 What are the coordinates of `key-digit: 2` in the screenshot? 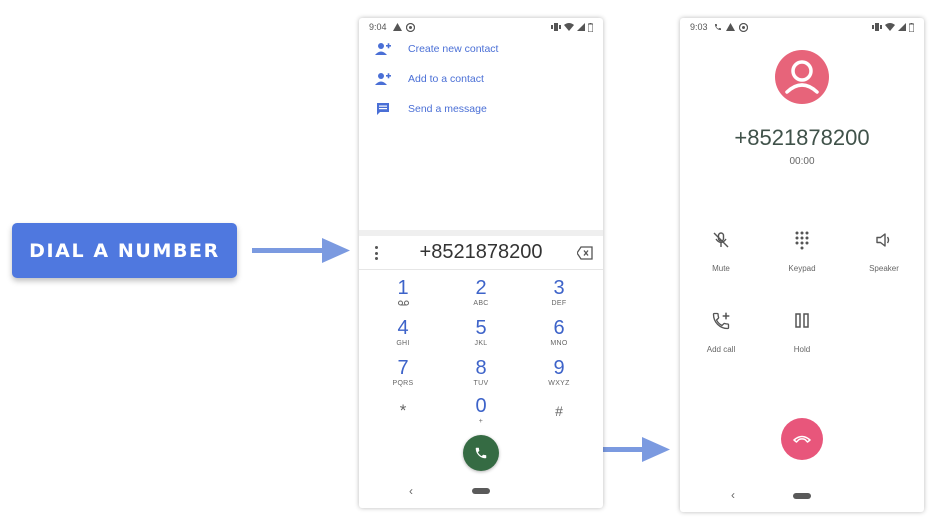 It's located at (481, 288).